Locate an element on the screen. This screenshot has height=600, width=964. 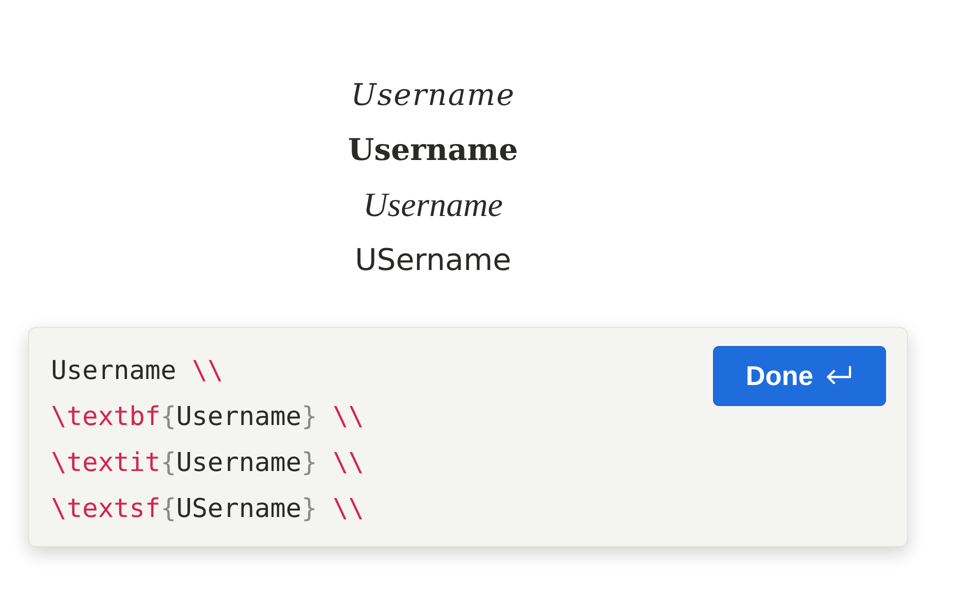
code-line: \textbf{Username} \\ is located at coordinates (207, 417).